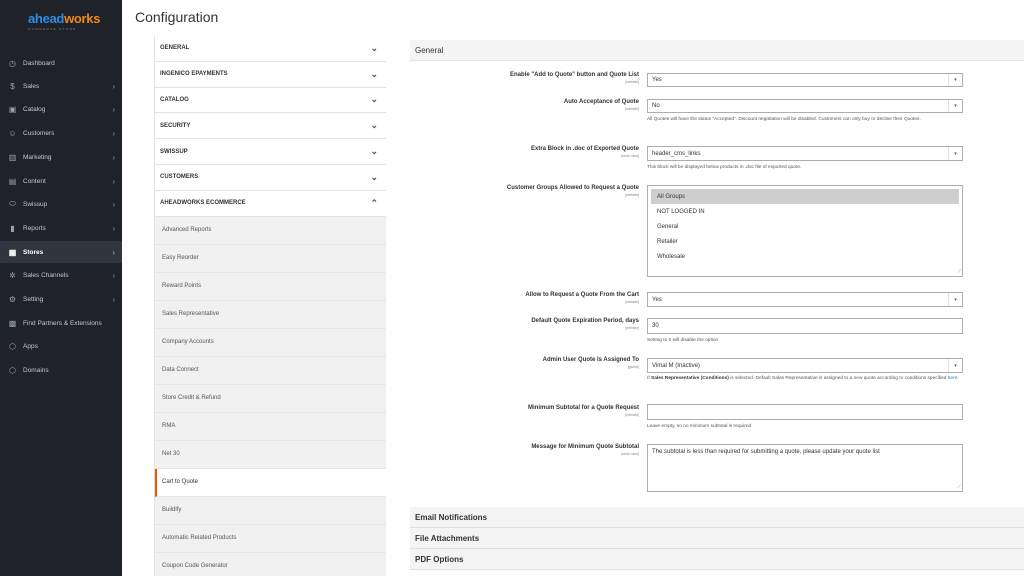  I want to click on sidebar-item-apps: ⬡ Apps, so click(61, 346).